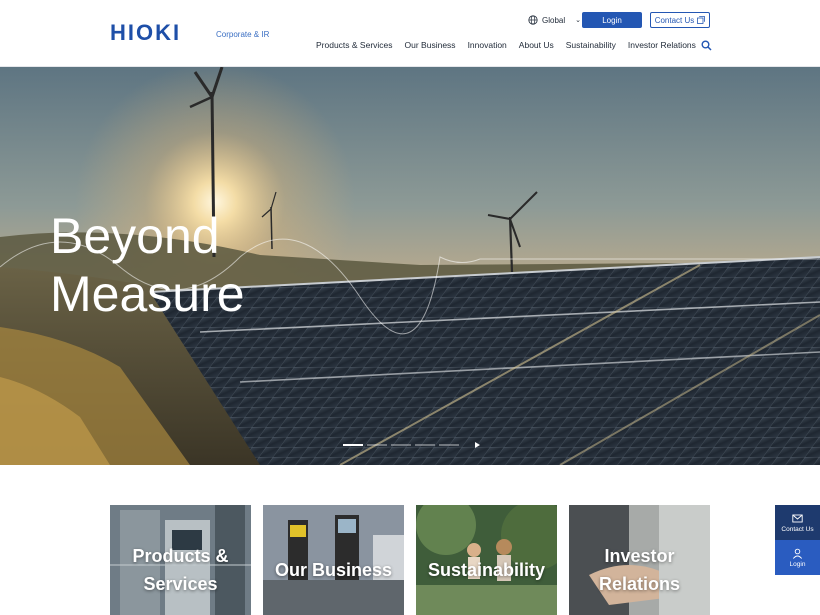  I want to click on card-label: Investor Relations, so click(639, 560).